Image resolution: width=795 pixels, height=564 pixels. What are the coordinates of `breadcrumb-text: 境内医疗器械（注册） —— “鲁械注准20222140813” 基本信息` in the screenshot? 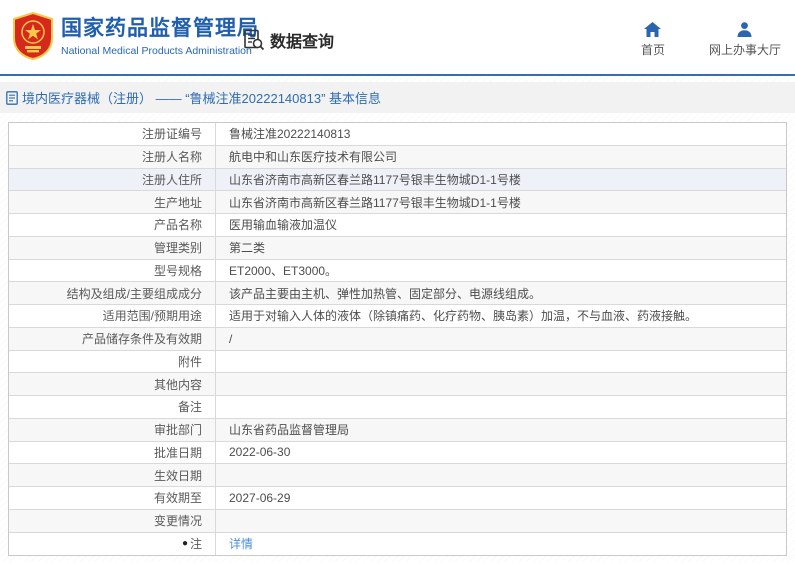 It's located at (202, 98).